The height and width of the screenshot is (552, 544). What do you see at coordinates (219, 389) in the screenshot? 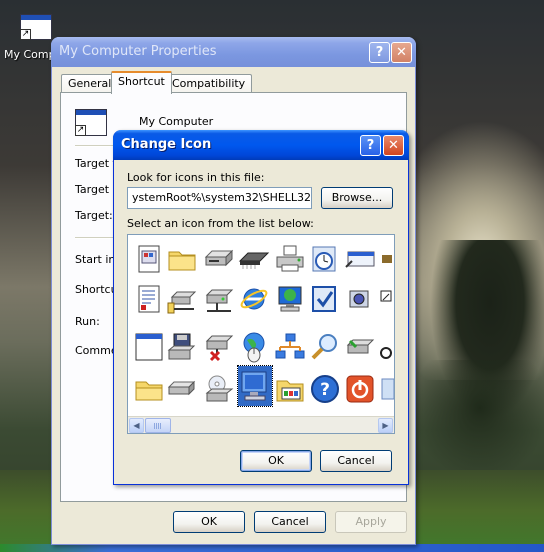
I see `cd-drive-icon` at bounding box center [219, 389].